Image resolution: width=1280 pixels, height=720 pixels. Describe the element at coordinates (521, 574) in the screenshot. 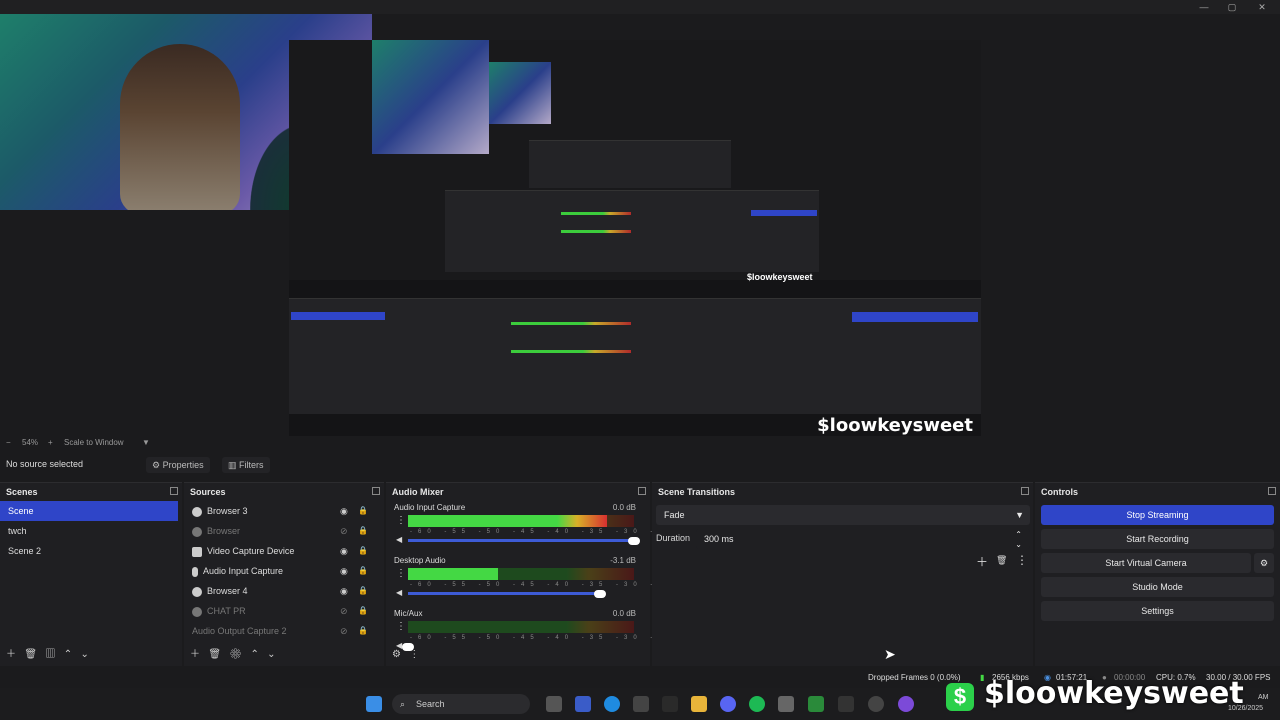

I see `volume-meter` at that location.